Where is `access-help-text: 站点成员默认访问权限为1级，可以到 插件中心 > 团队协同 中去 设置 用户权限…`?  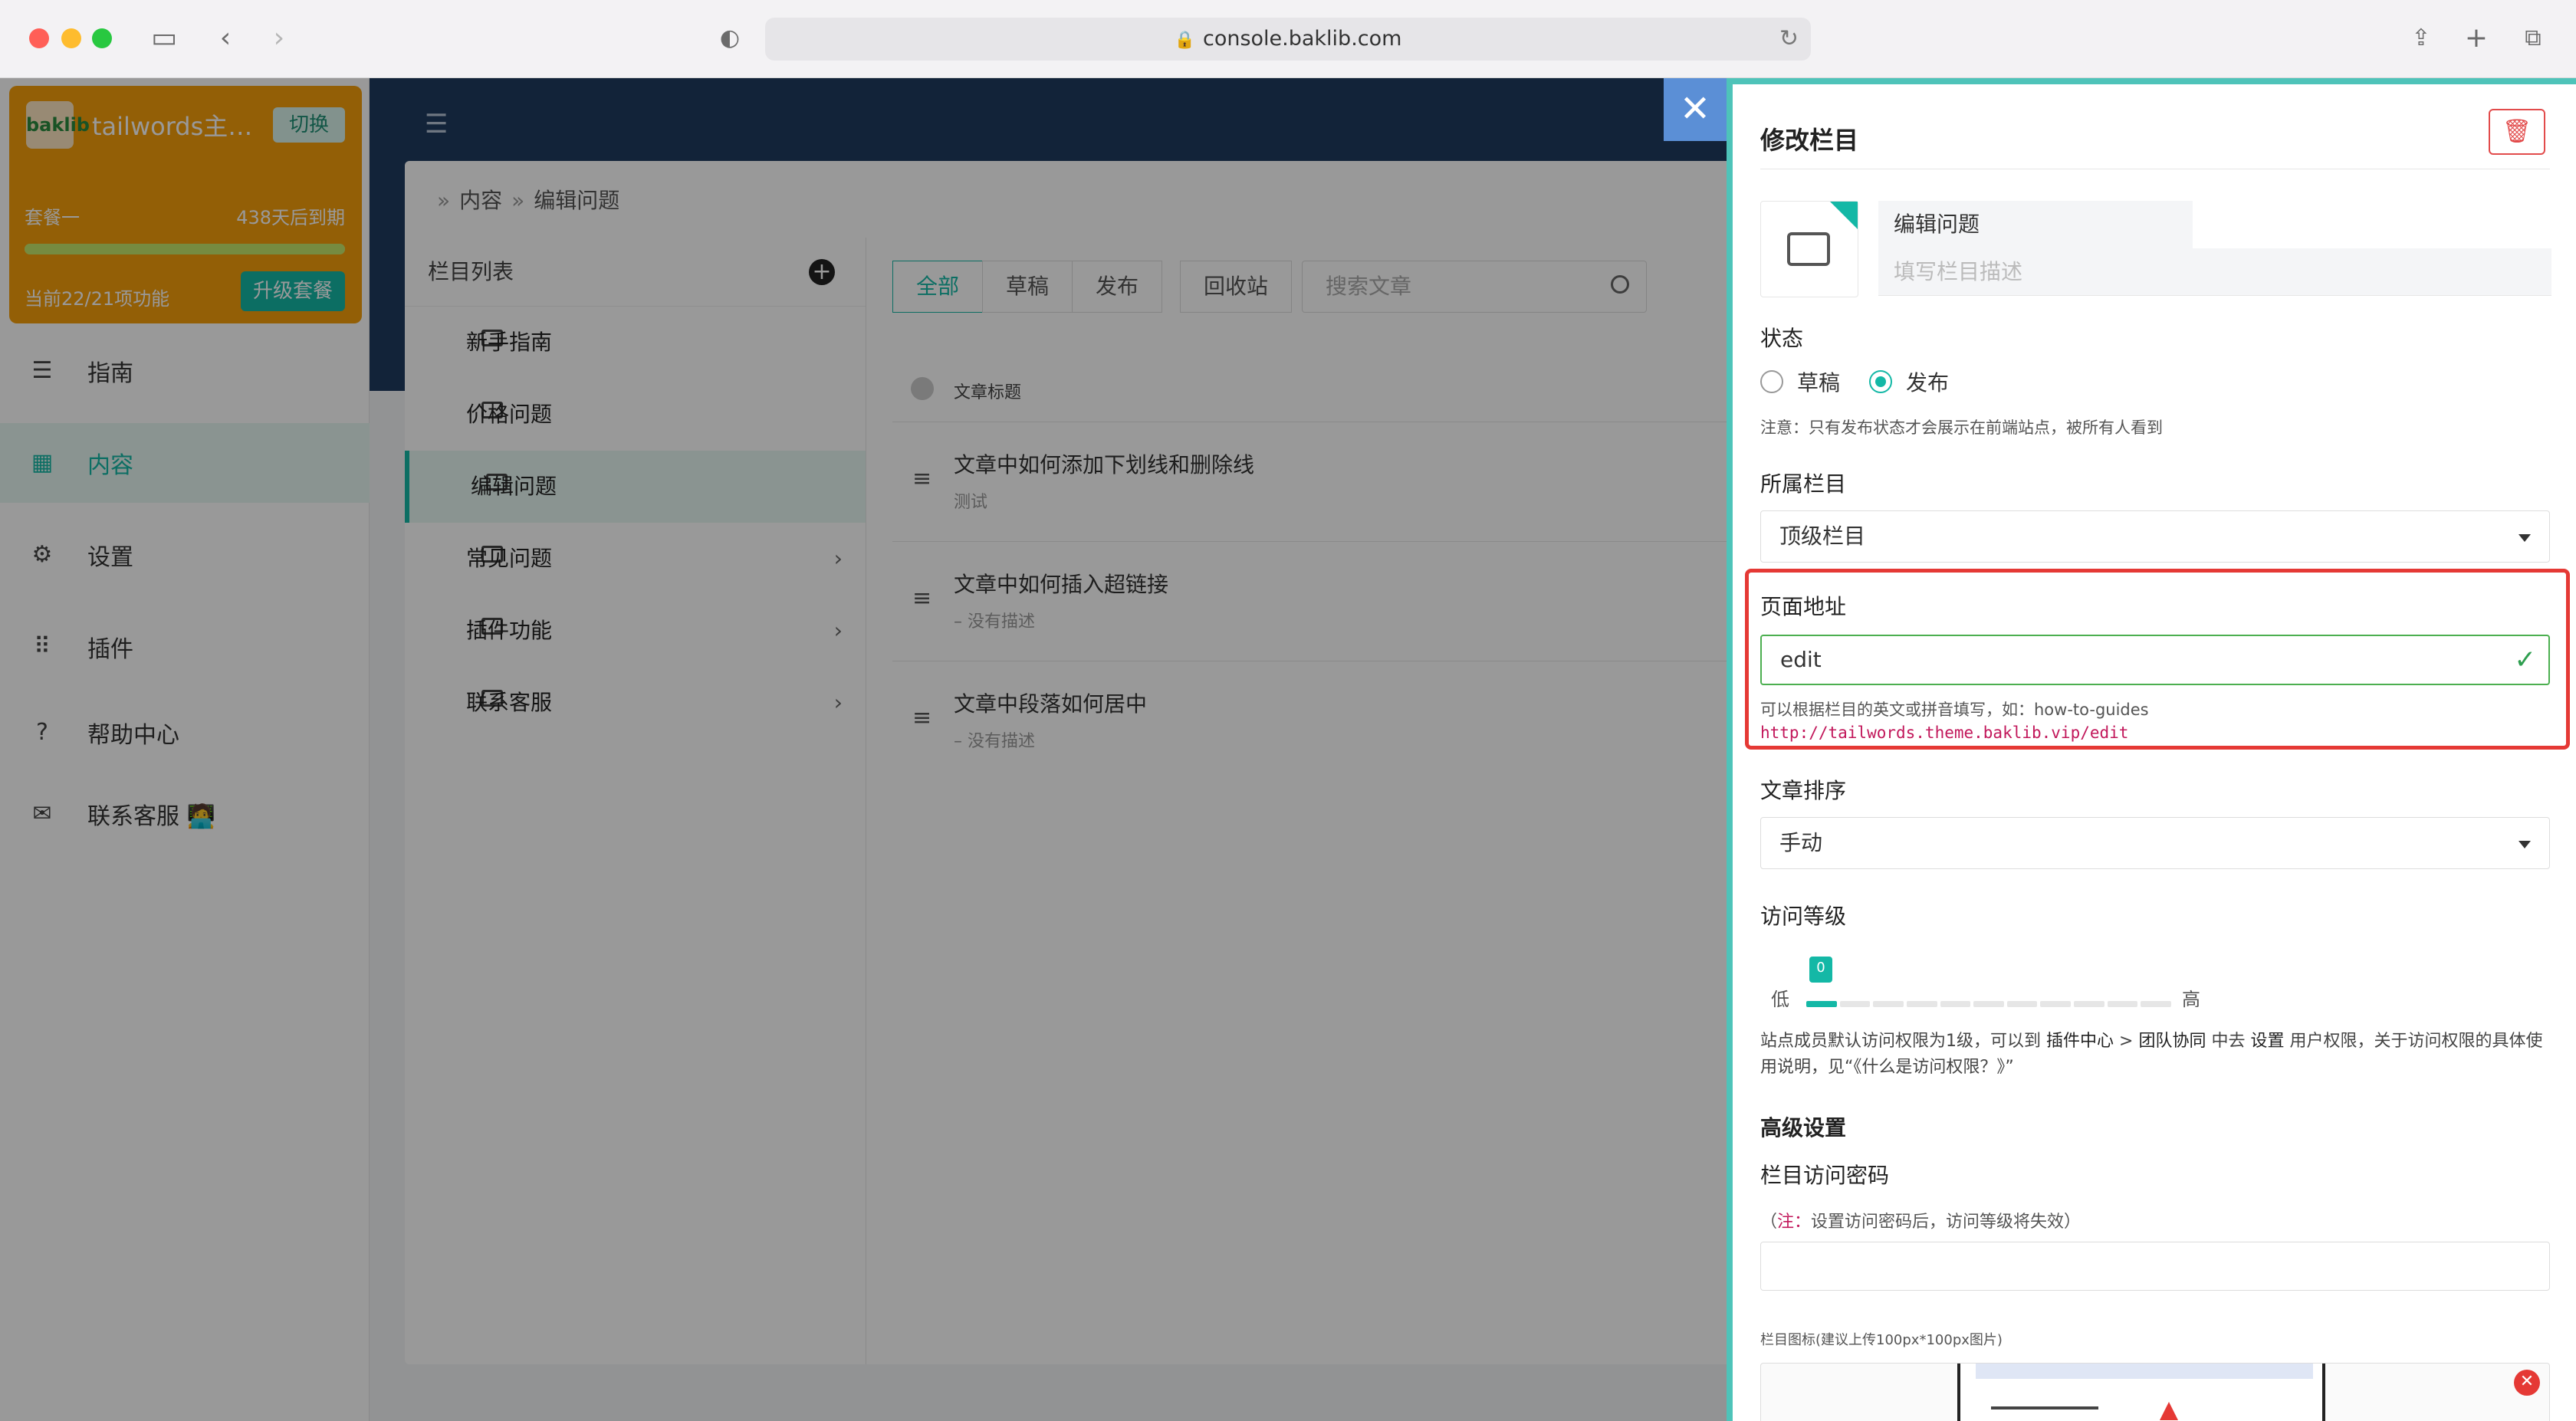 access-help-text: 站点成员默认访问权限为1级，可以到 插件中心 > 团队协同 中去 设置 用户权限… is located at coordinates (2151, 1054).